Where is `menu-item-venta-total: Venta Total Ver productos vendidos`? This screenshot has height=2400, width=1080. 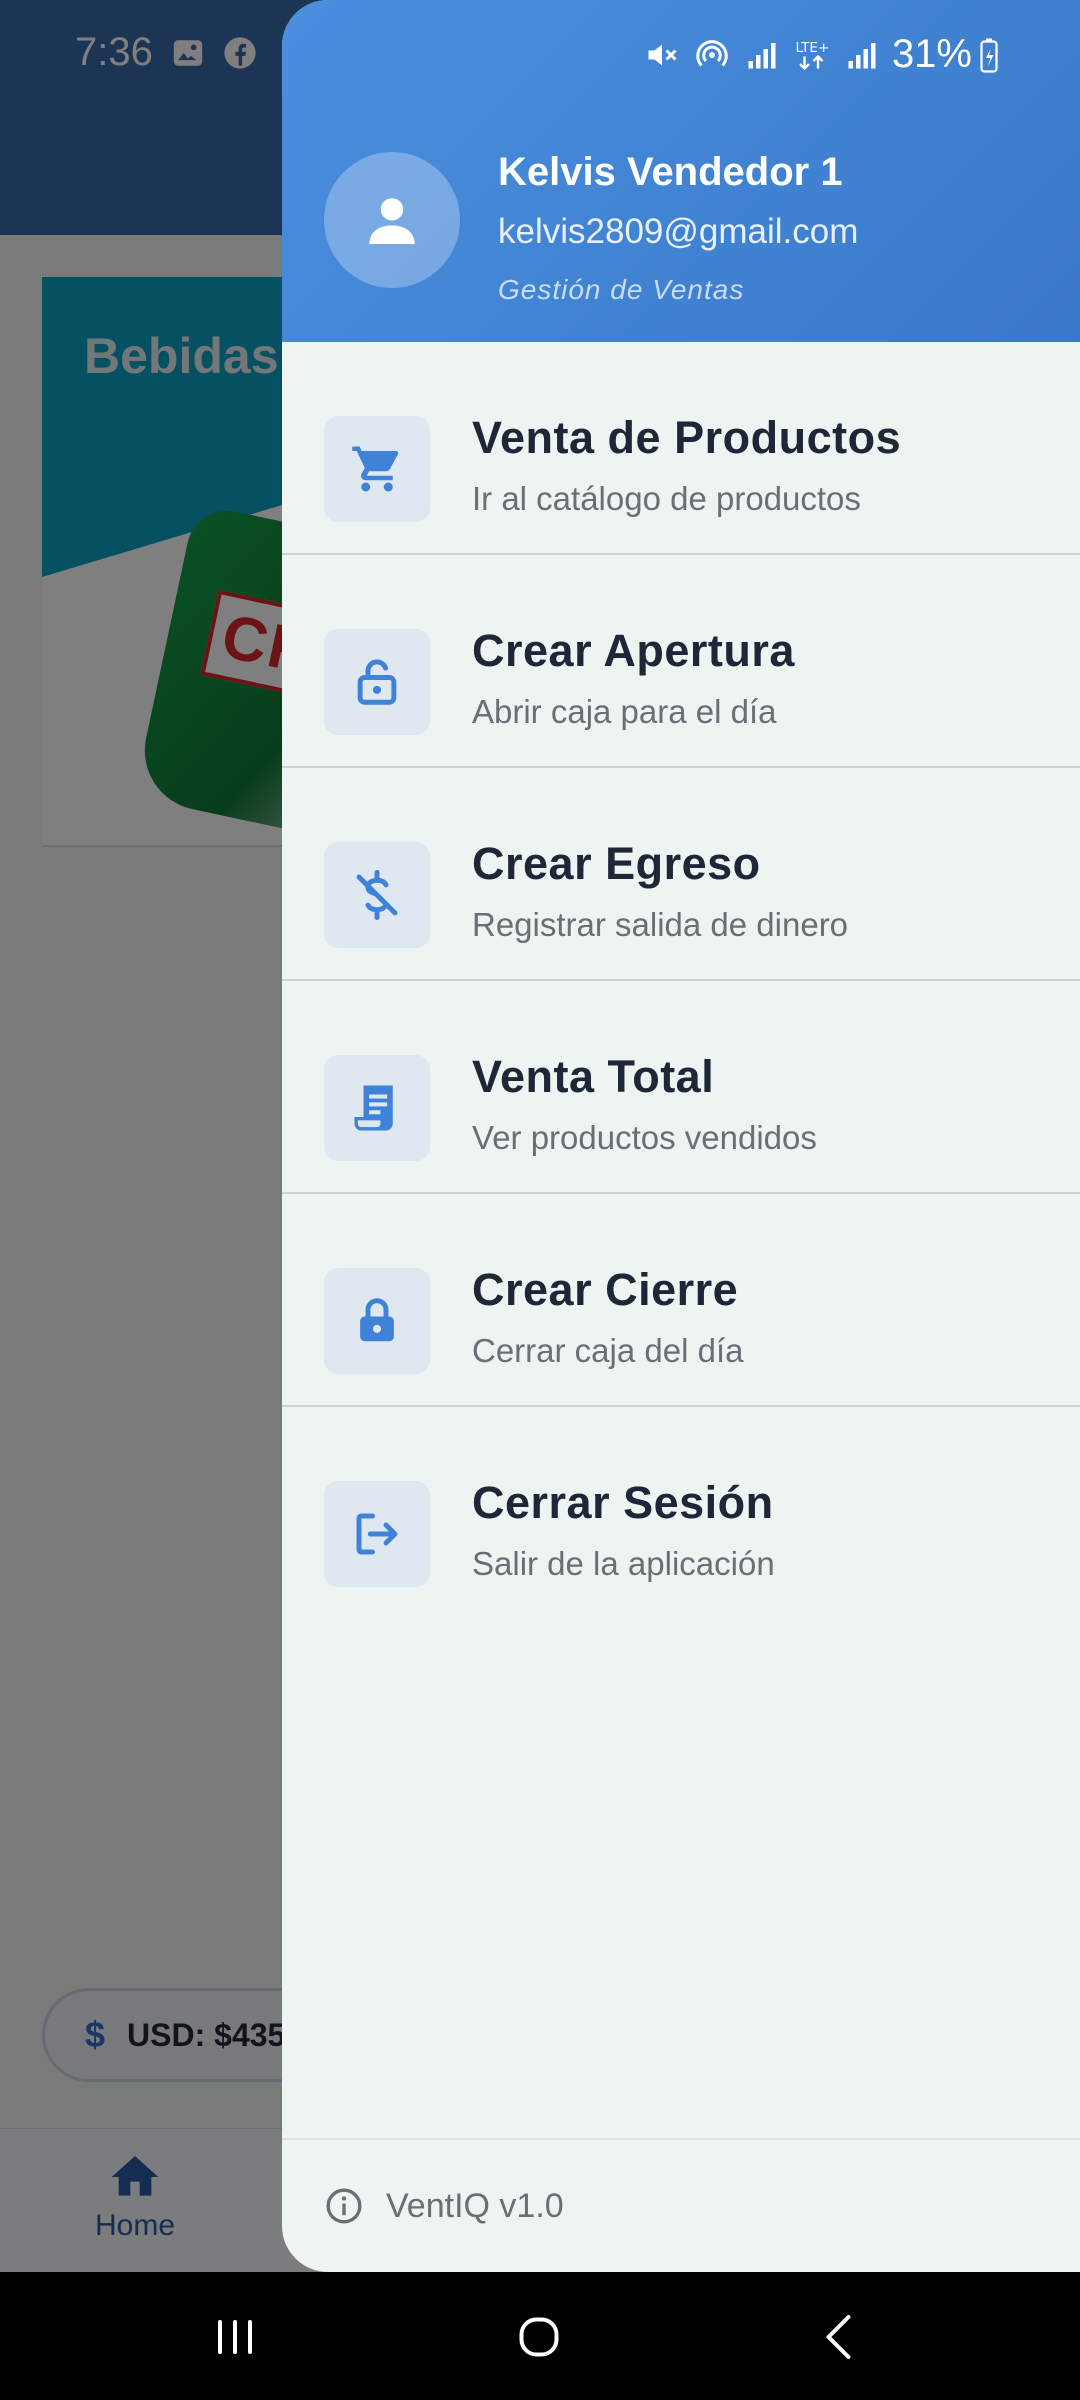
menu-item-venta-total: Venta Total Ver productos vendidos is located at coordinates (681, 1087).